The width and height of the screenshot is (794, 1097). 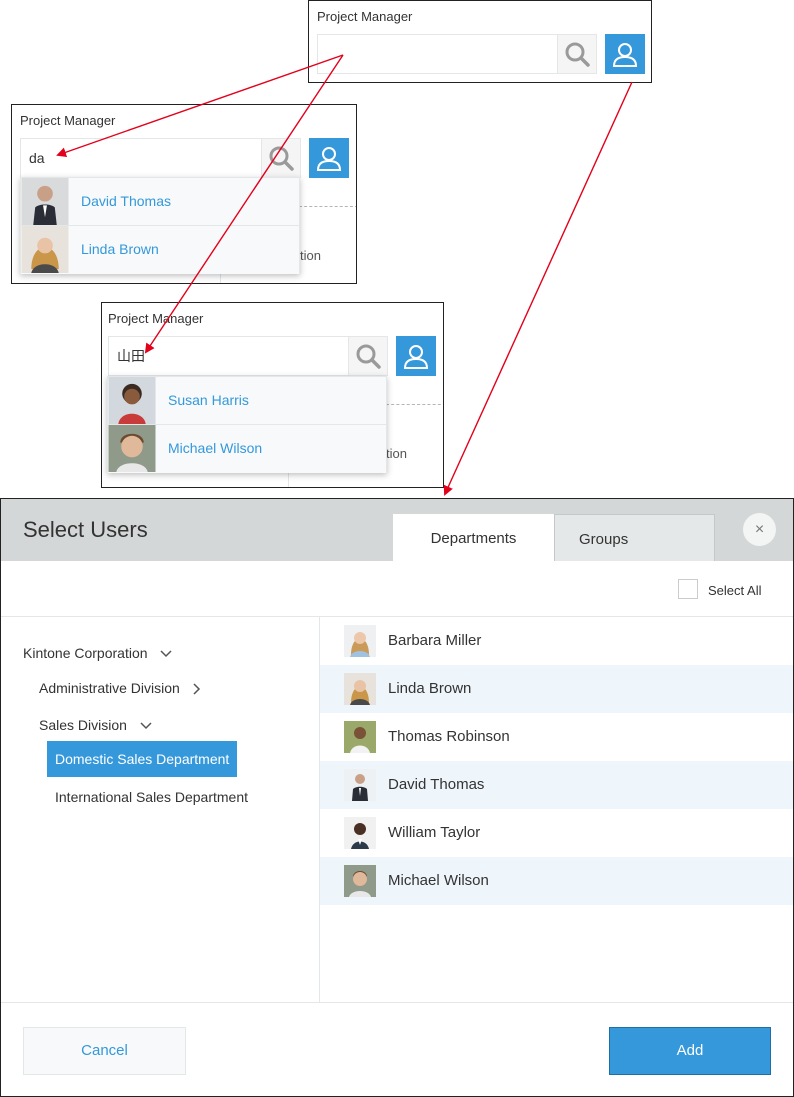 I want to click on suggestion-item: David Thomas, so click(x=160, y=202).